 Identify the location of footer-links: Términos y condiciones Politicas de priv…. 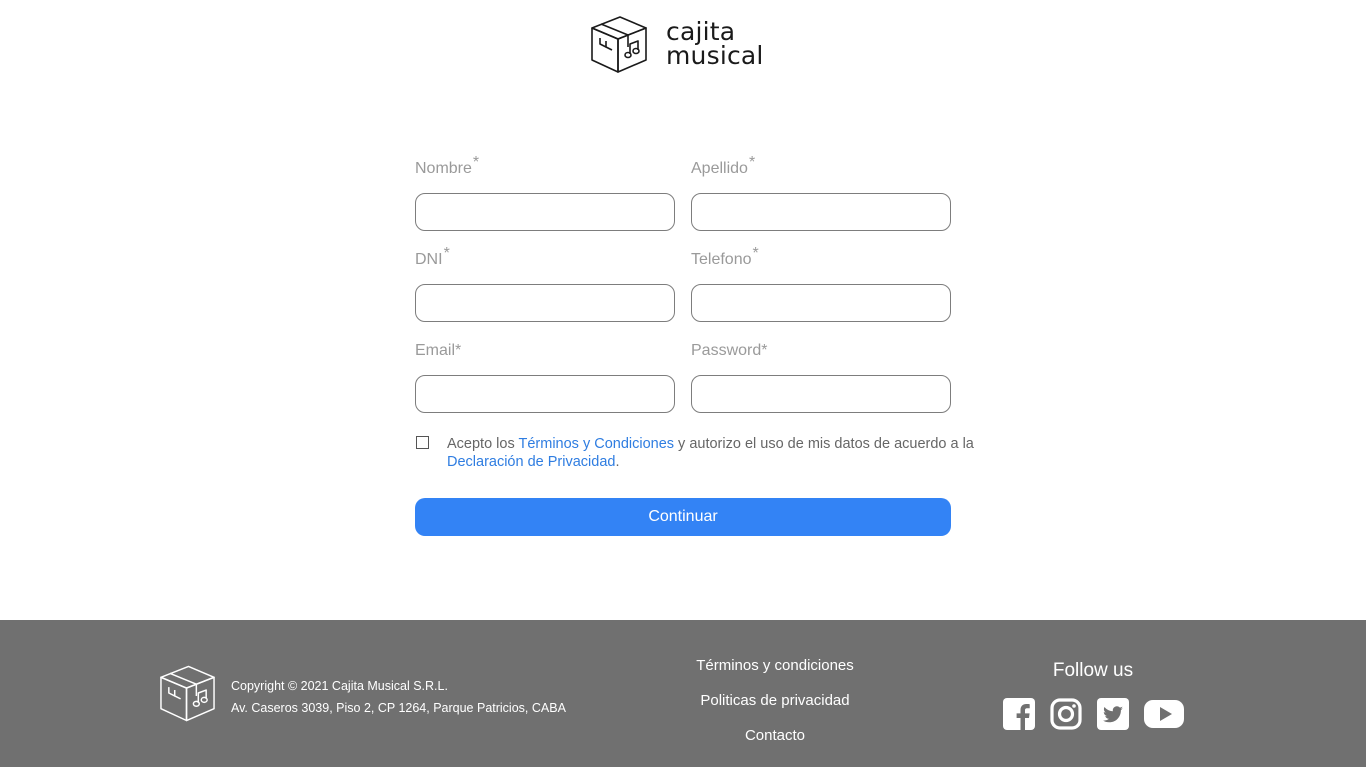
(775, 700).